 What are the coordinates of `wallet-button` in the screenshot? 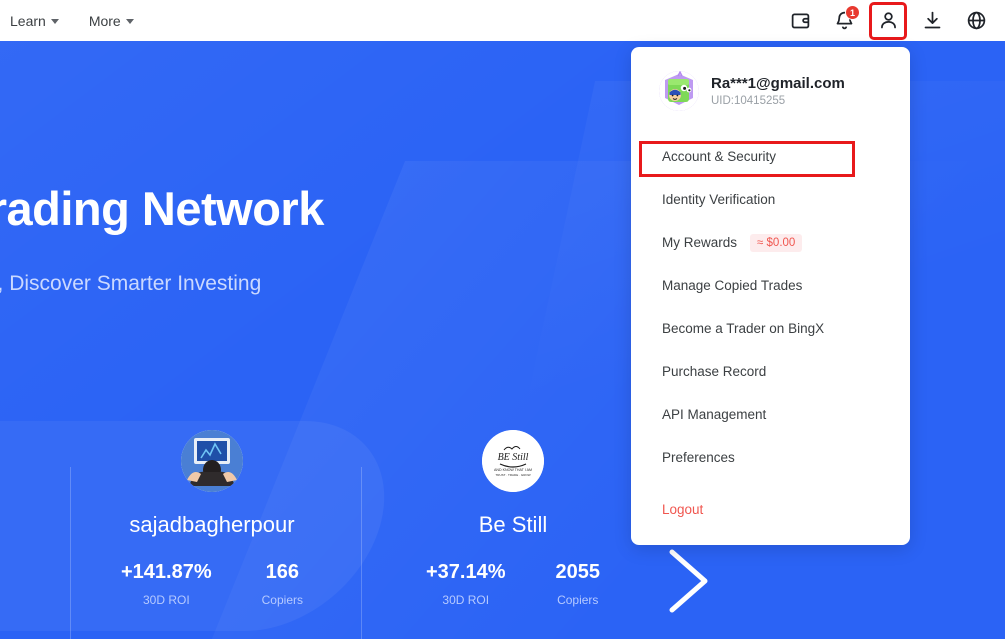 It's located at (800, 21).